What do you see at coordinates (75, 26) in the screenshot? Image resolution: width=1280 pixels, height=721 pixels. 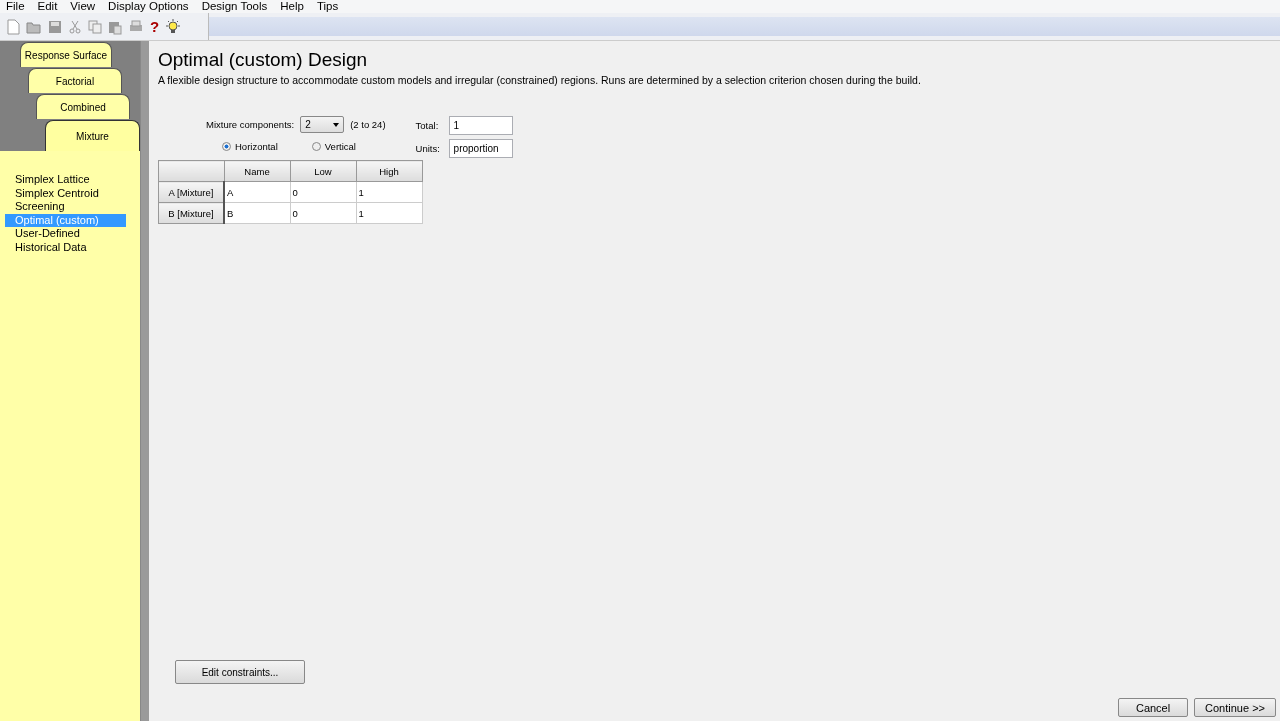 I see `cut-icon` at bounding box center [75, 26].